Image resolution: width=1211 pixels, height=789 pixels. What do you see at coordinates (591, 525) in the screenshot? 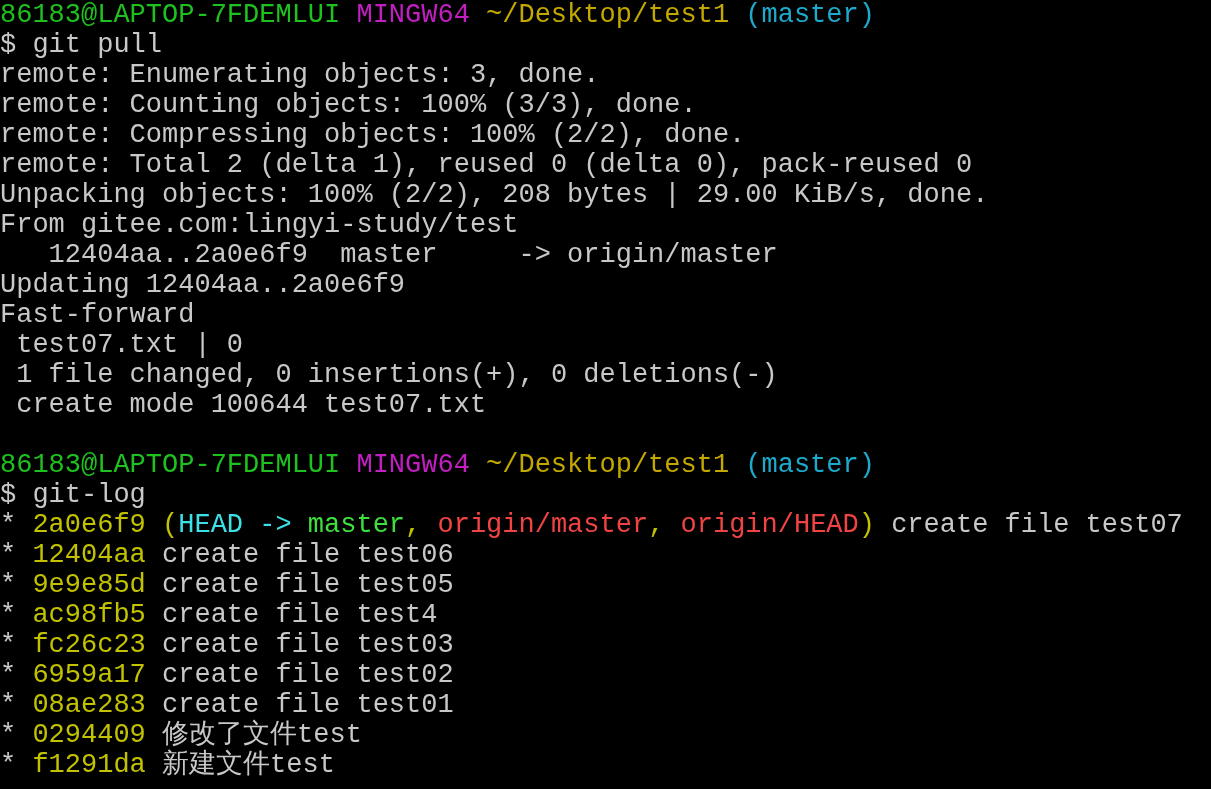
I see `terminal-line: * 2a0e6f9 (HEAD -> master, origin/master, origin/HEAD) create file test07` at bounding box center [591, 525].